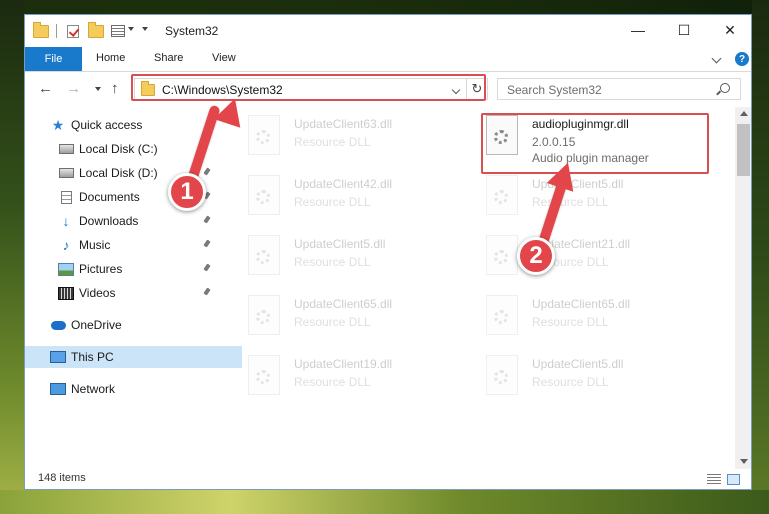  Describe the element at coordinates (95, 245) in the screenshot. I see `sidebar-item-label: Music` at that location.